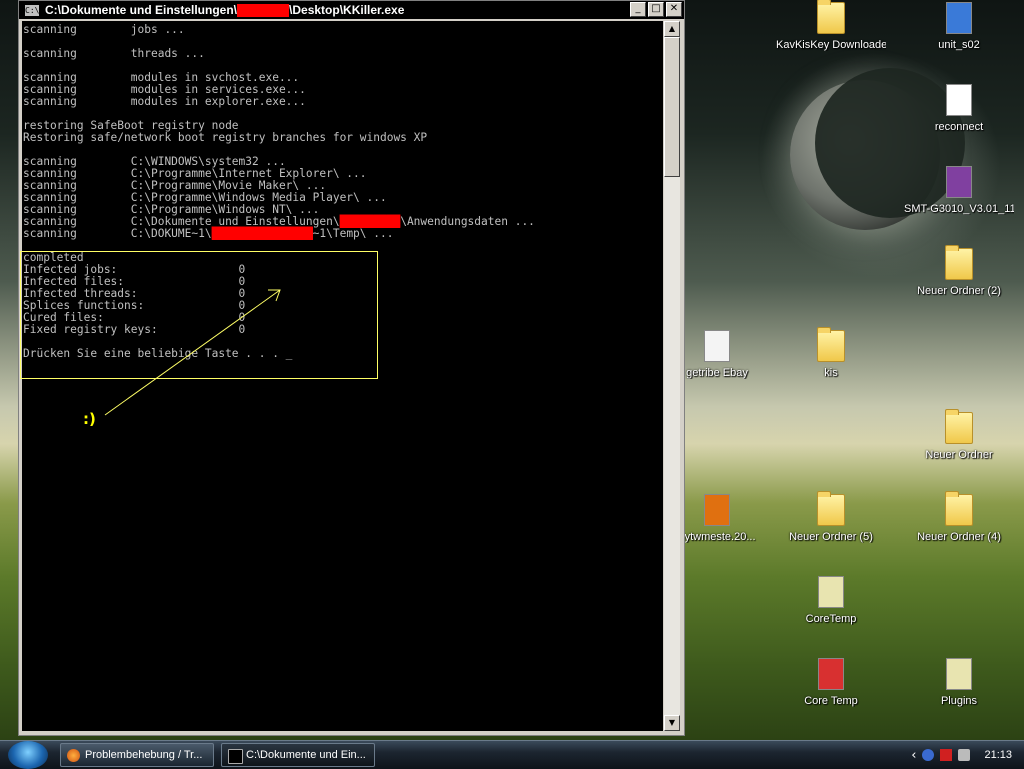  I want to click on network-icon, so click(964, 755).